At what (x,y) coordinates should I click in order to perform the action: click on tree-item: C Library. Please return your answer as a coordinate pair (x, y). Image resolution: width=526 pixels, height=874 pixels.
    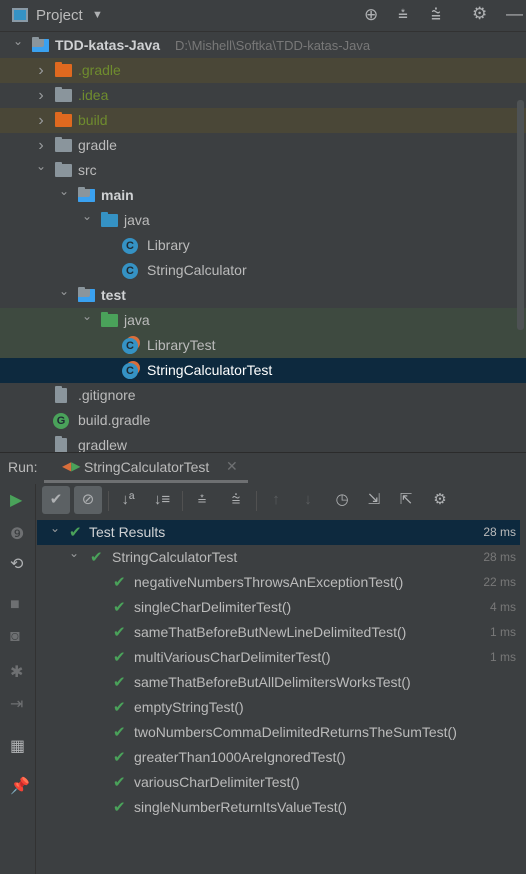
    Looking at the image, I should click on (259, 245).